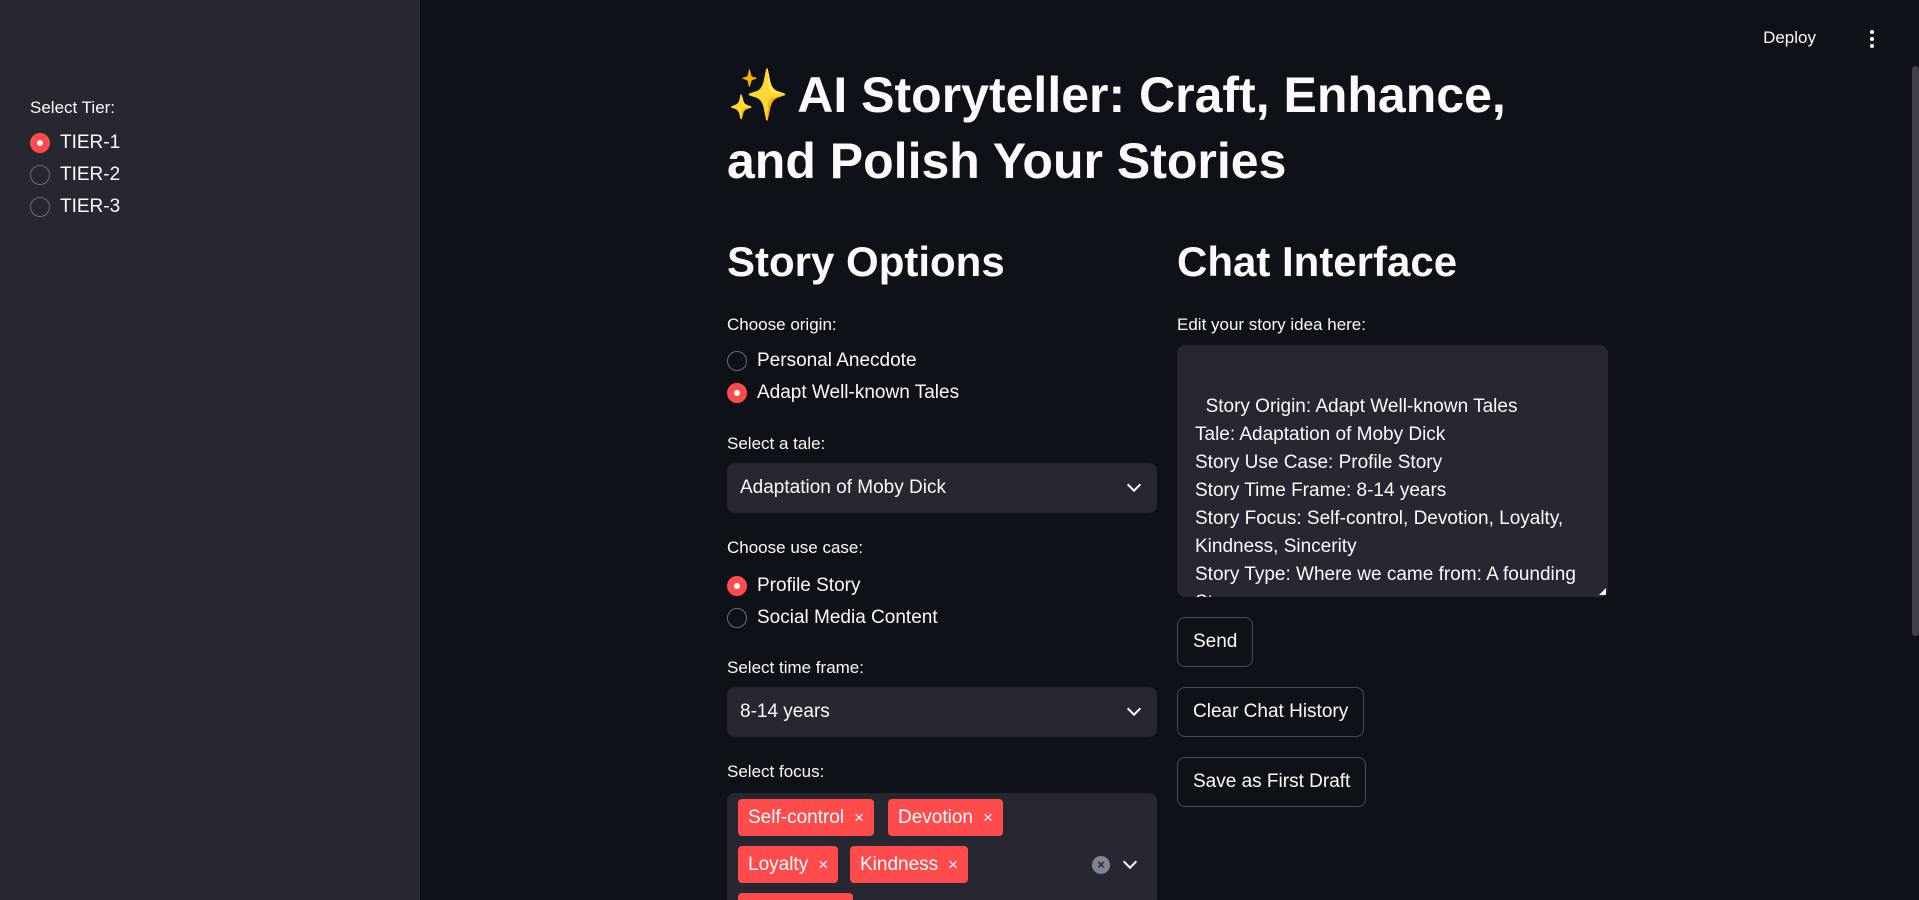 The height and width of the screenshot is (900, 1919). I want to click on radio-label: TIER-3, so click(90, 206).